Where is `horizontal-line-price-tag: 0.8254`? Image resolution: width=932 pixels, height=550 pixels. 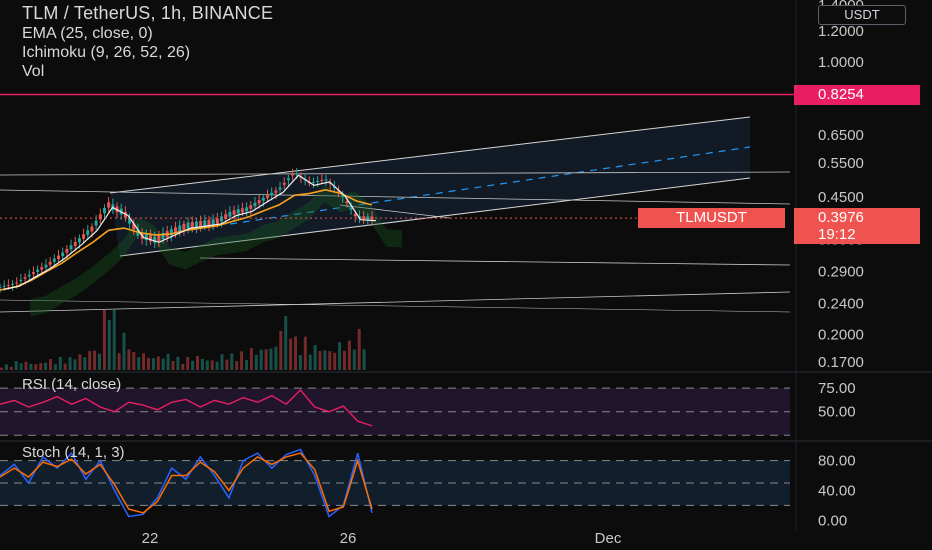 horizontal-line-price-tag: 0.8254 is located at coordinates (857, 95).